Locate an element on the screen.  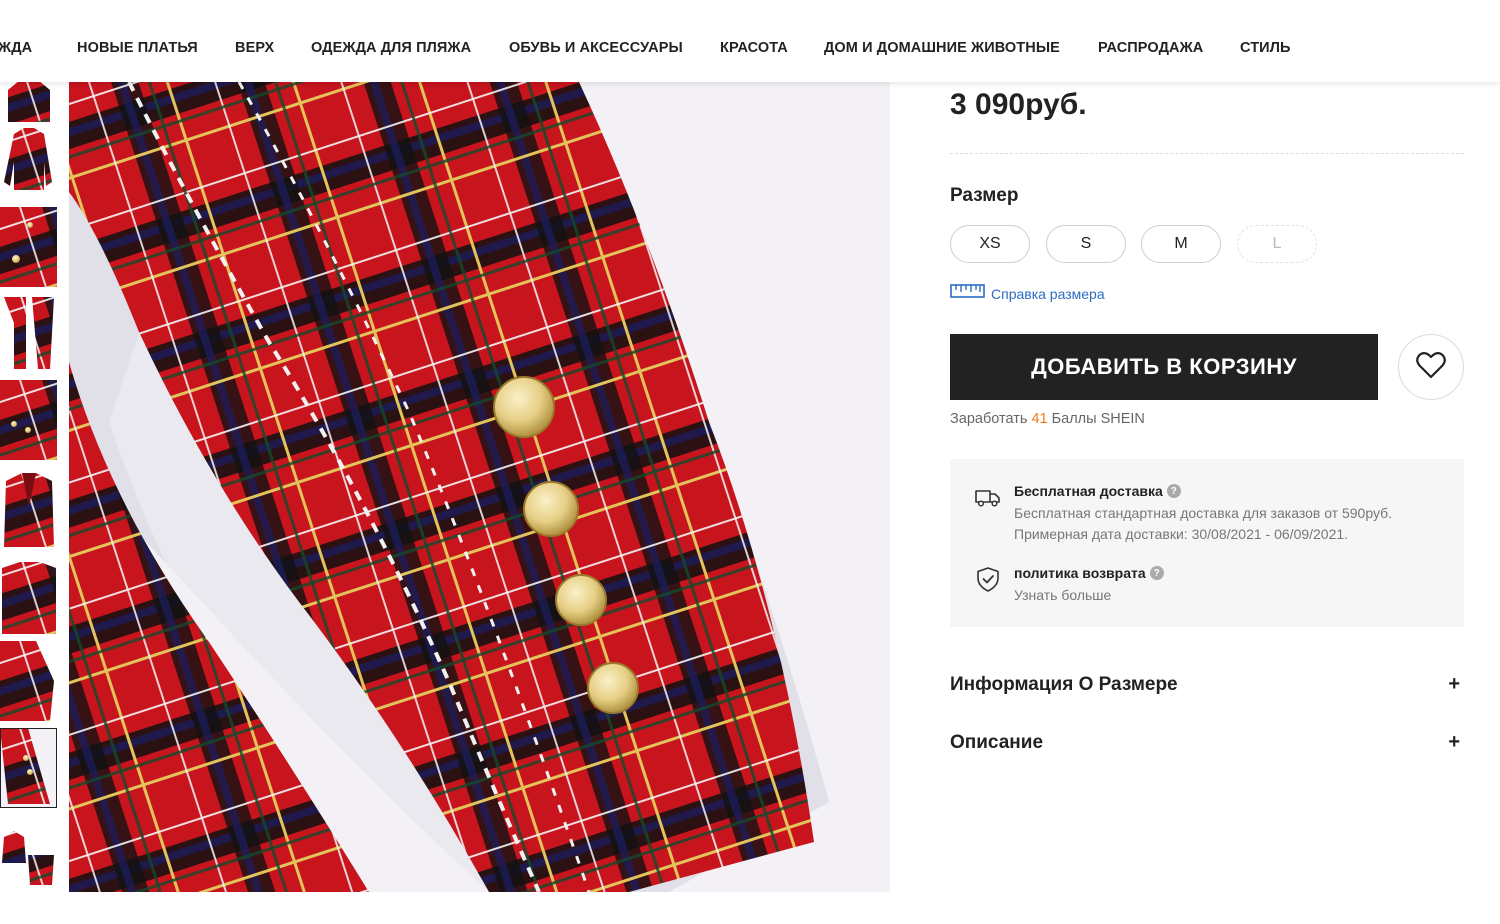
description-label: Описание is located at coordinates (997, 742).